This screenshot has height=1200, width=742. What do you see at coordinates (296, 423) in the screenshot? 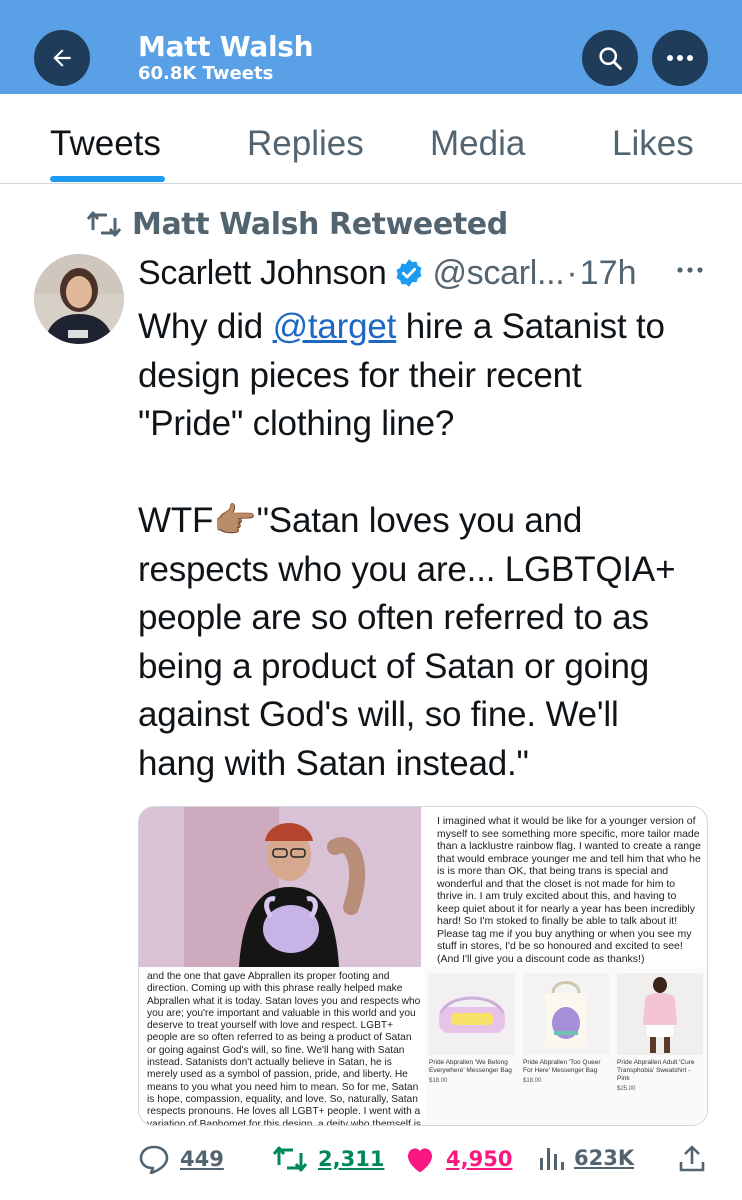
I see `tweet-line: "Pride" clothing line?` at bounding box center [296, 423].